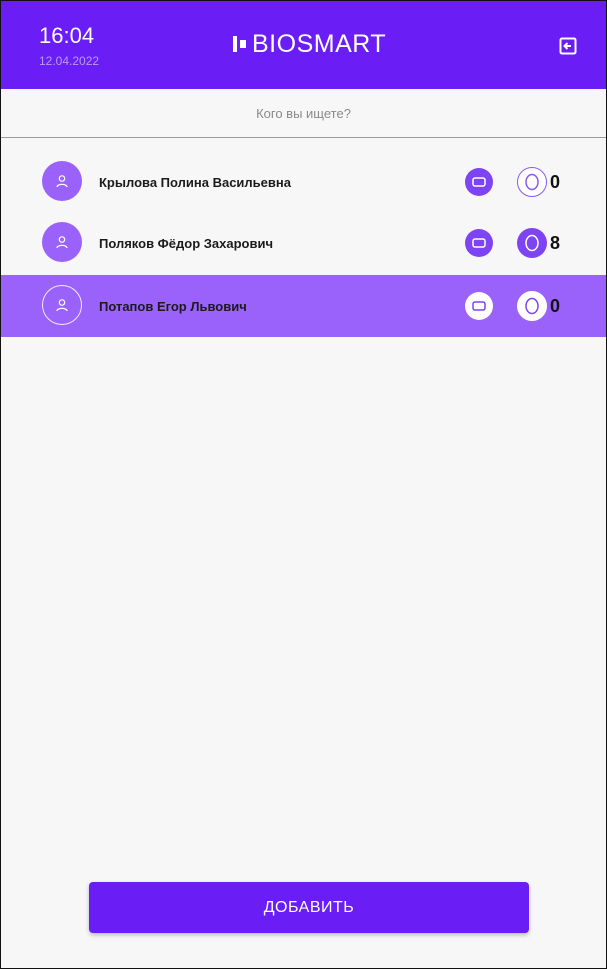 The height and width of the screenshot is (969, 607). I want to click on exit-icon, so click(568, 46).